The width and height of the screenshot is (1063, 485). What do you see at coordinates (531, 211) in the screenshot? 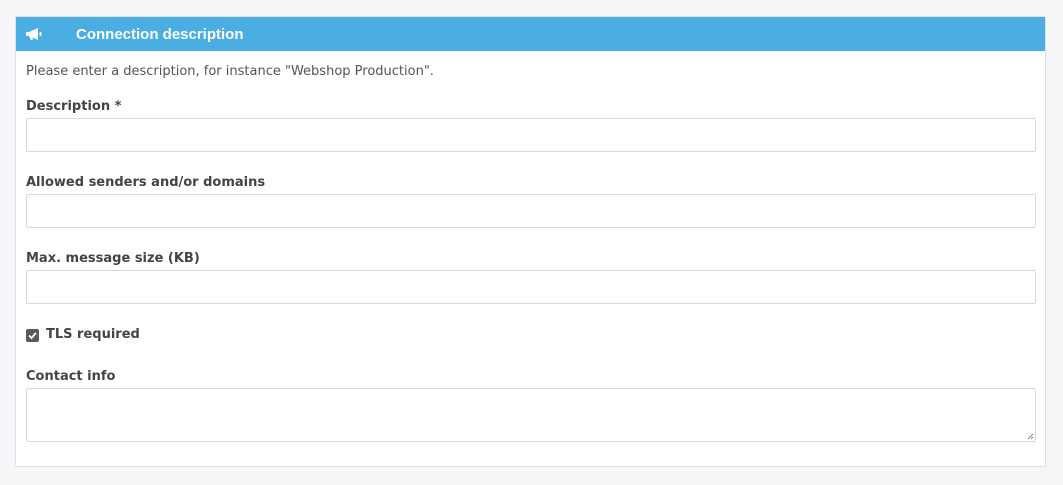
I see `allowed-senders-input` at bounding box center [531, 211].